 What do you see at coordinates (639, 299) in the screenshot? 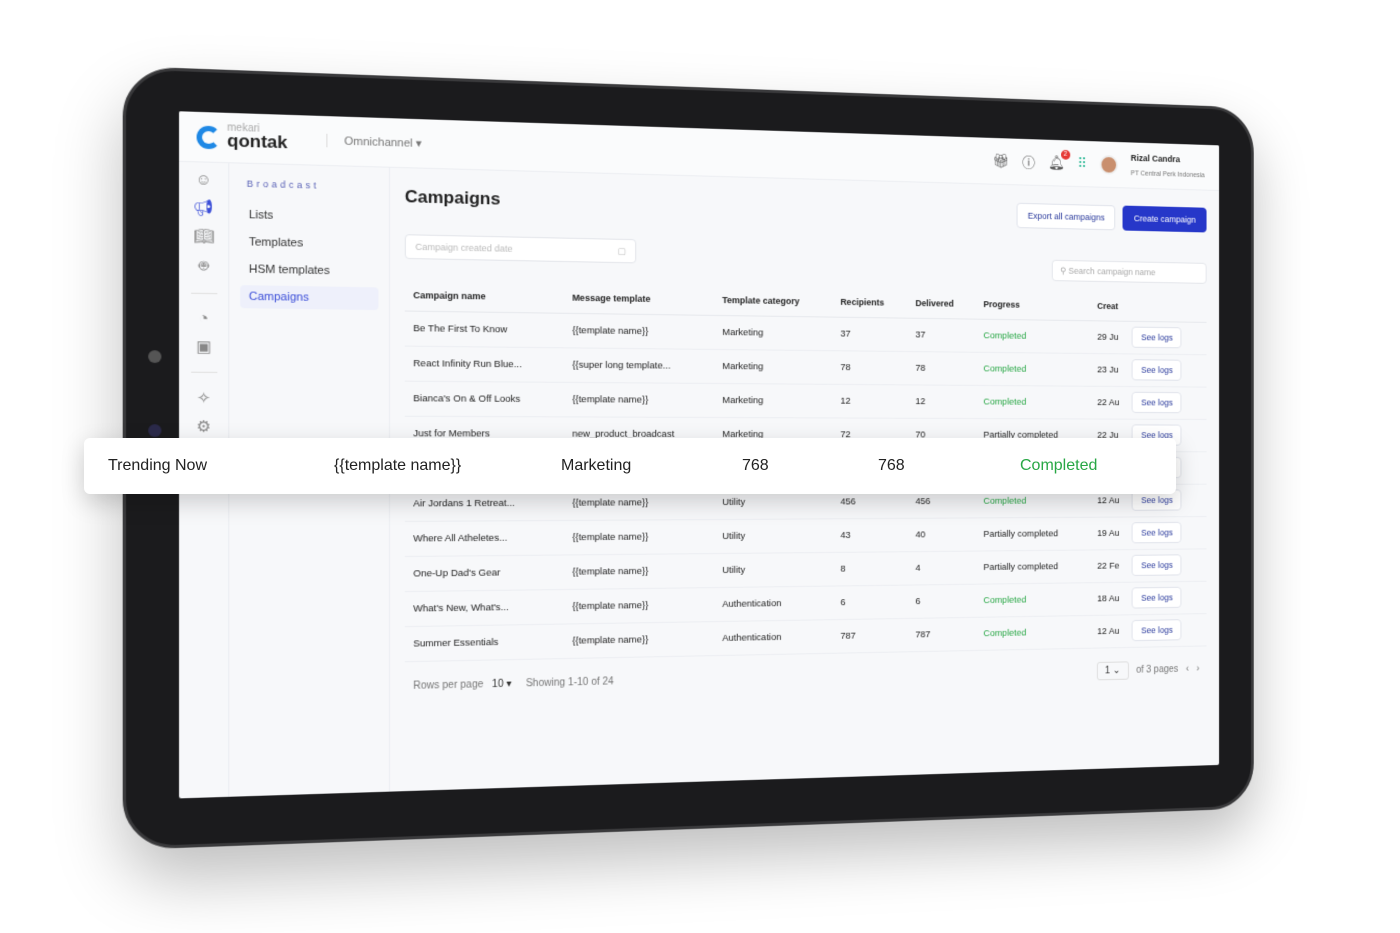
I see `column-header: Message template` at bounding box center [639, 299].